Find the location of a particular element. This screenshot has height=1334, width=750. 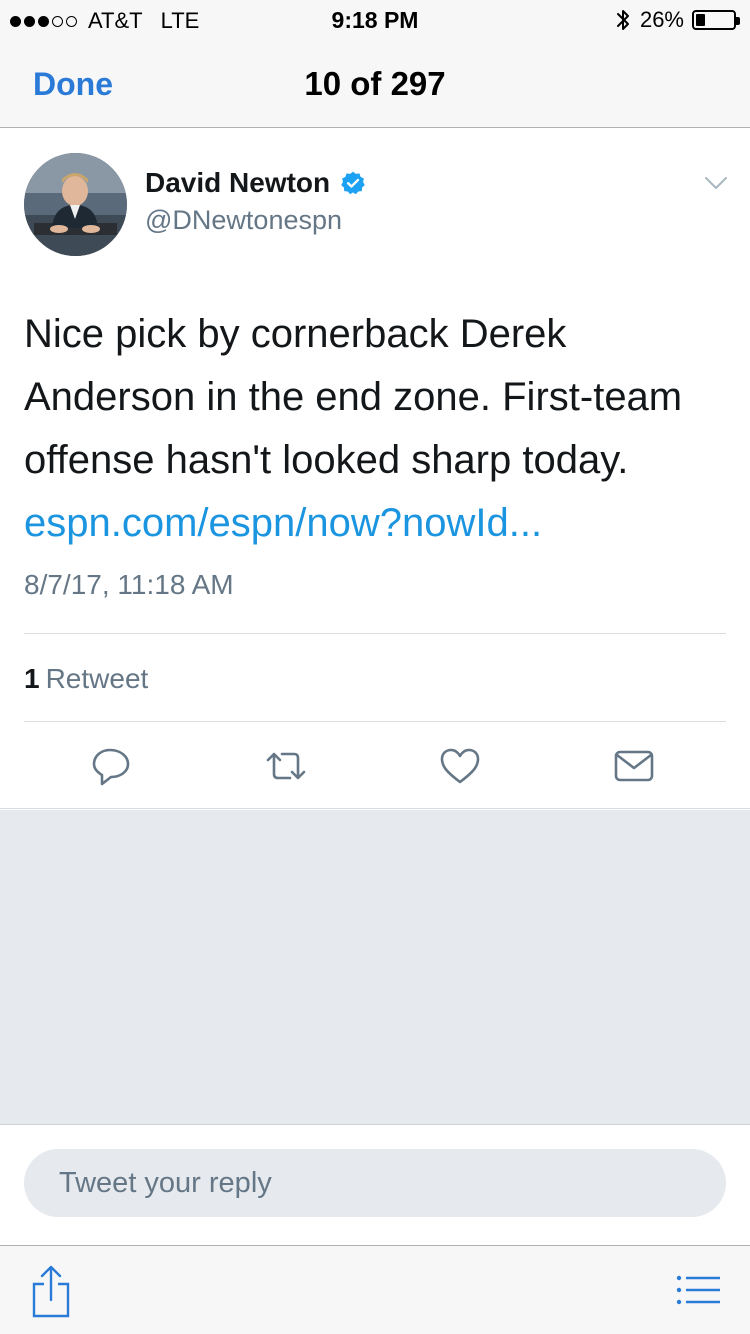

carrier-name: AT&T is located at coordinates (115, 20).